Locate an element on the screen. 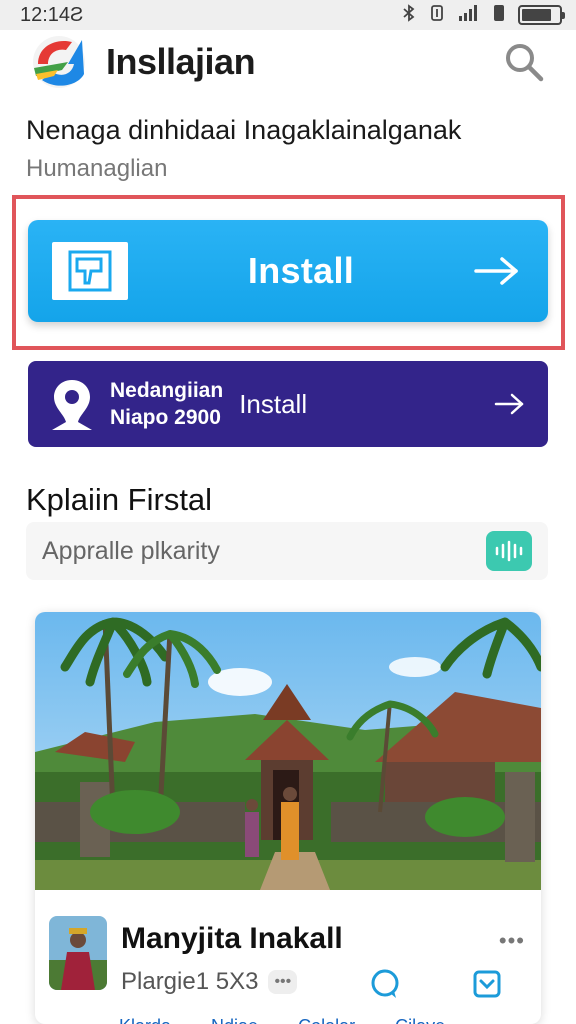 This screenshot has height=1024, width=576. voice-search-button is located at coordinates (509, 551).